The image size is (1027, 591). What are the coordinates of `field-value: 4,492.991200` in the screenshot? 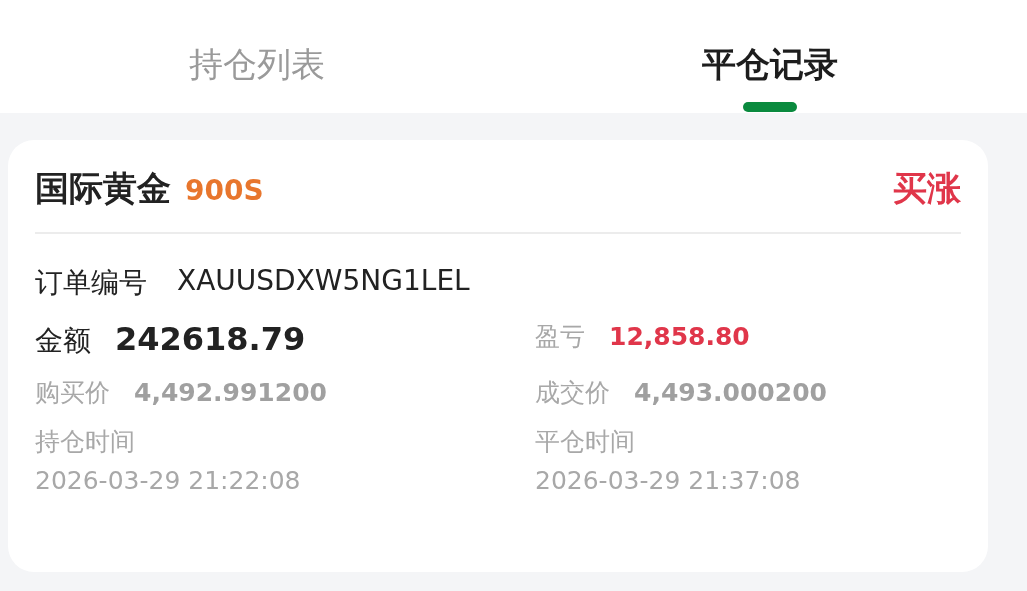 It's located at (230, 392).